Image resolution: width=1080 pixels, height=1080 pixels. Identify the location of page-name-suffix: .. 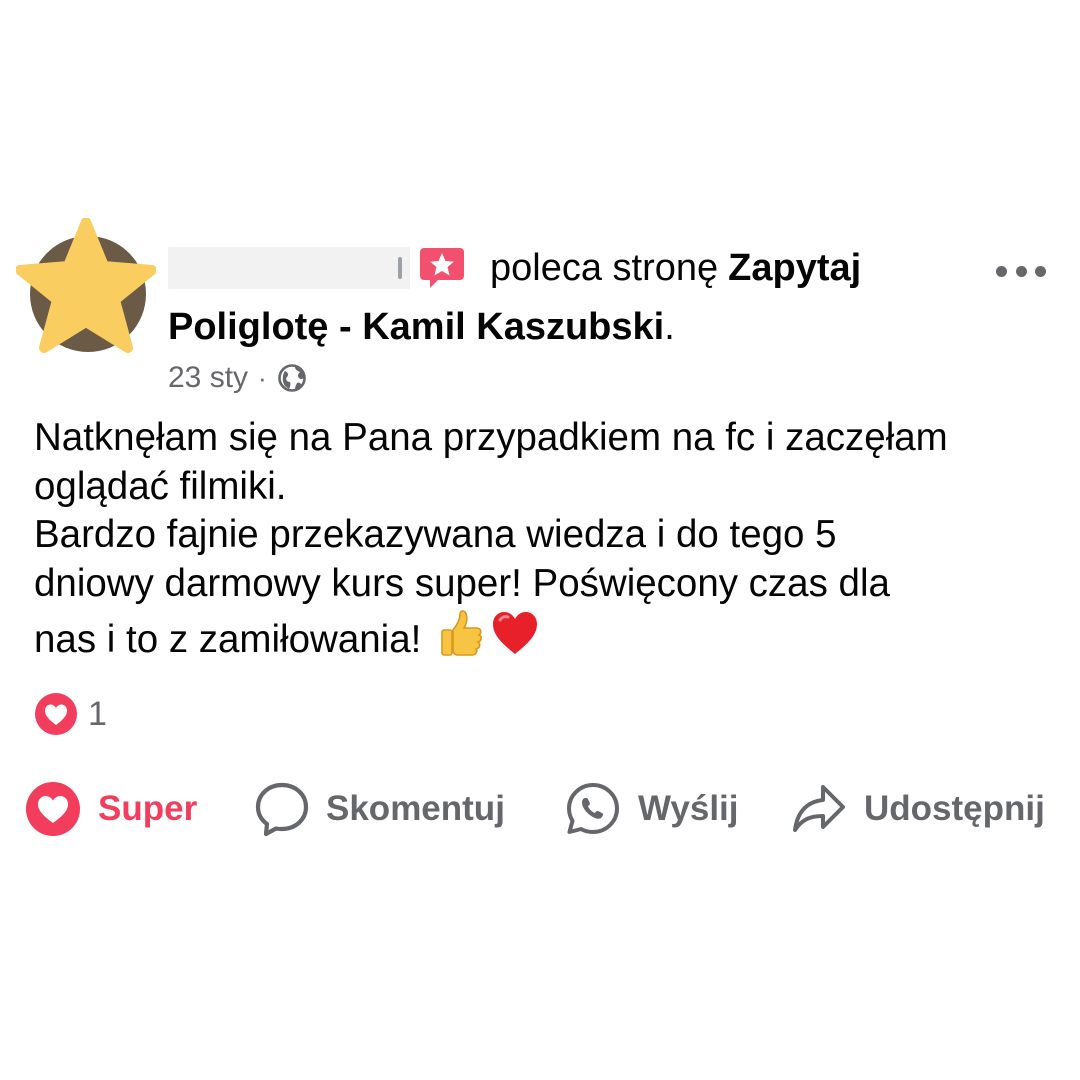
(669, 327).